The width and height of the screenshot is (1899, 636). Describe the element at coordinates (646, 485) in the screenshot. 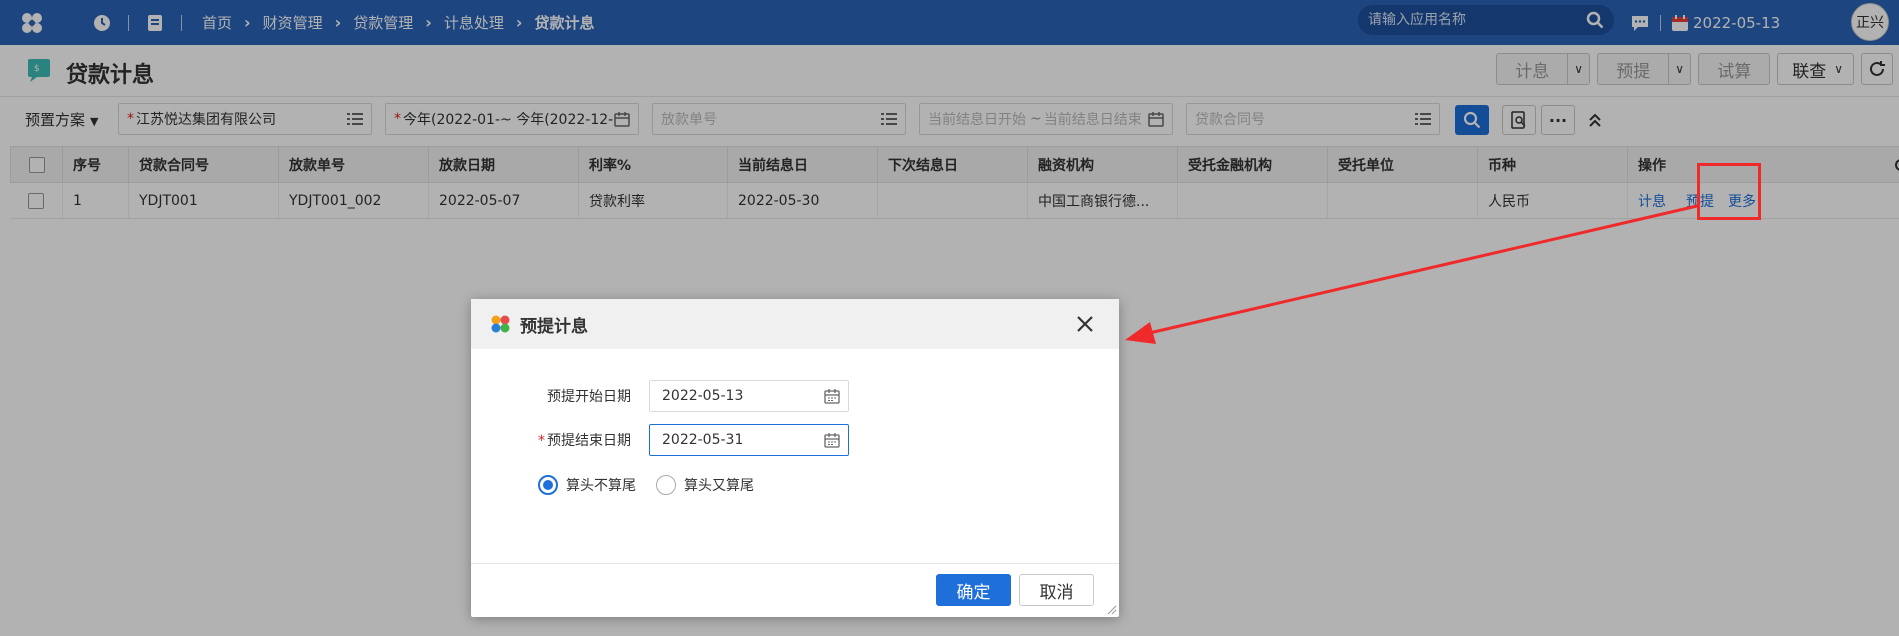

I see `day-count-options: 算头不算尾 算头又算尾` at that location.